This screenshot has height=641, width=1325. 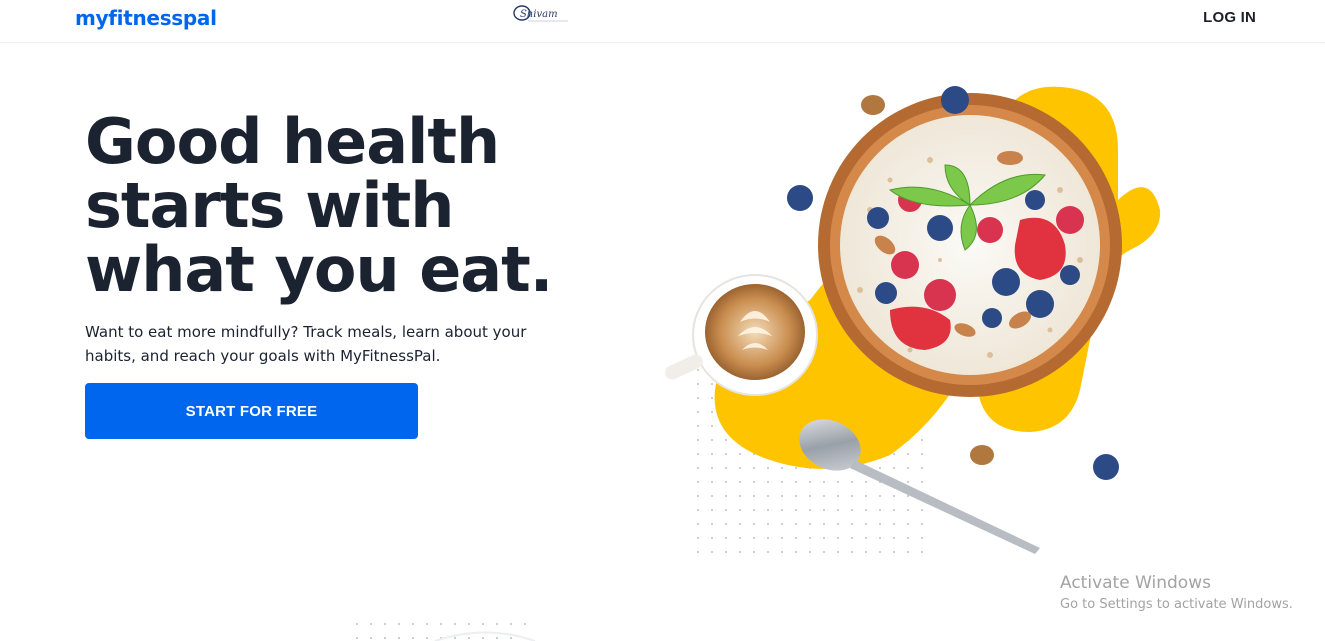 What do you see at coordinates (1176, 604) in the screenshot?
I see `watermark-subtitle: Go to Settings to activate Windows.` at bounding box center [1176, 604].